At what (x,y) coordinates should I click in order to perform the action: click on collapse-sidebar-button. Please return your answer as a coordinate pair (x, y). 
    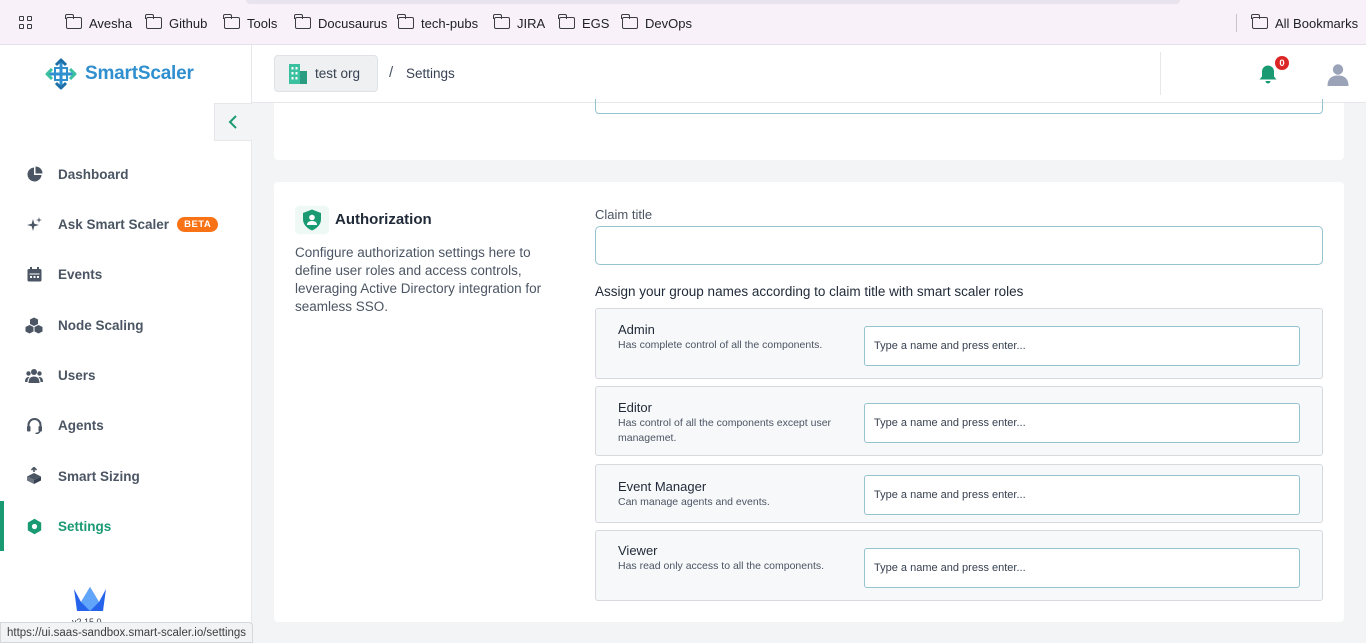
    Looking at the image, I should click on (233, 122).